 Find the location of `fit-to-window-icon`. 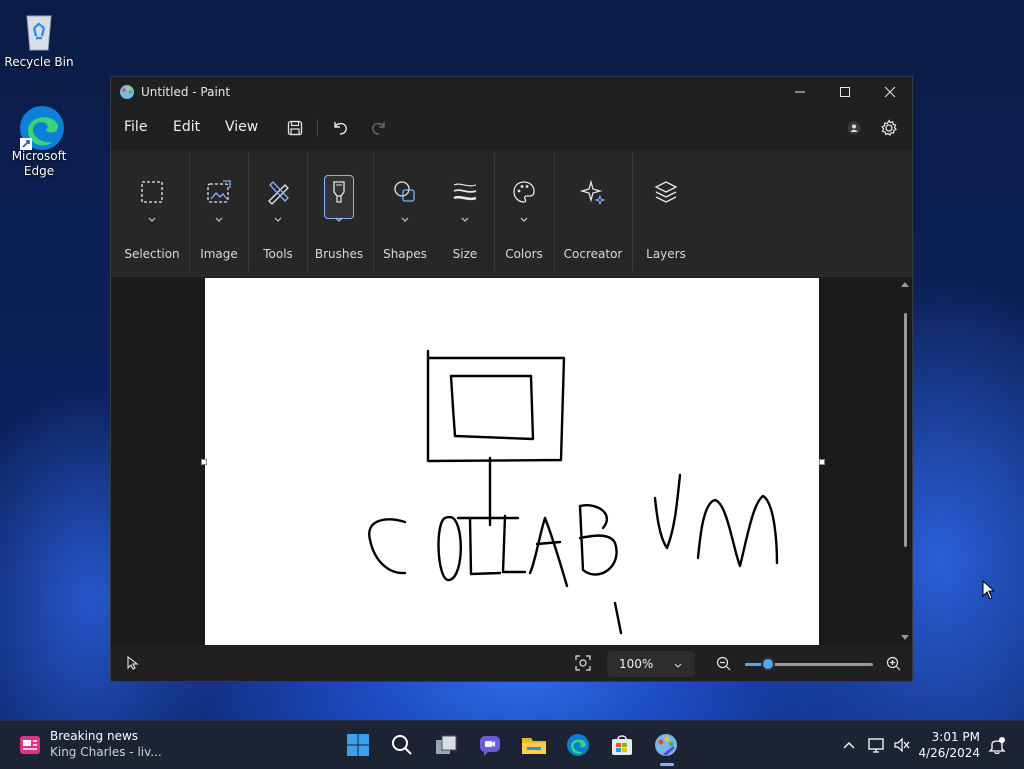

fit-to-window-icon is located at coordinates (583, 665).